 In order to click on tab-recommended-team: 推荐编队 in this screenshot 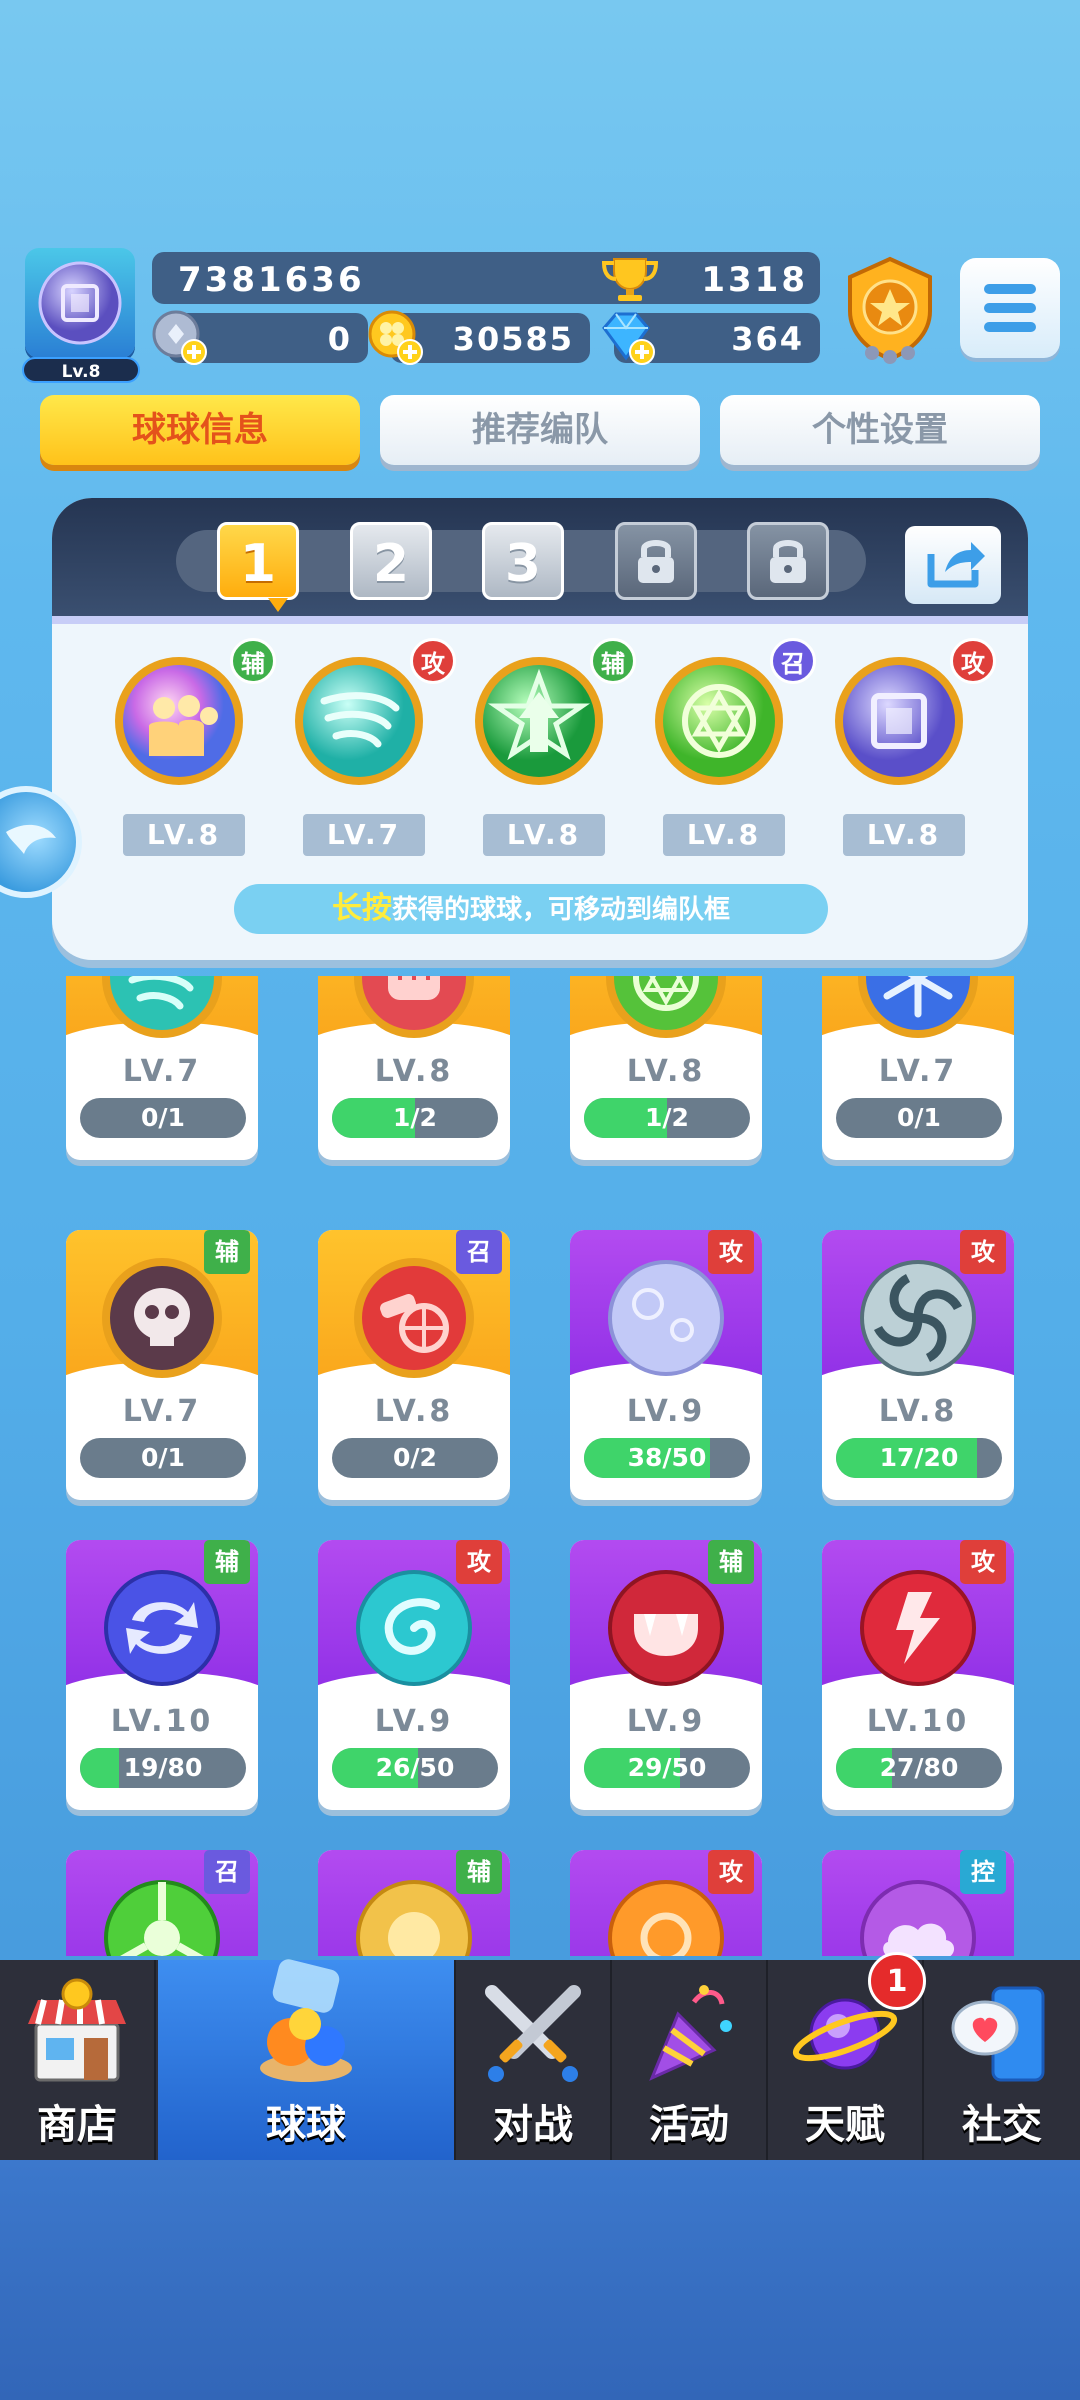, I will do `click(540, 430)`.